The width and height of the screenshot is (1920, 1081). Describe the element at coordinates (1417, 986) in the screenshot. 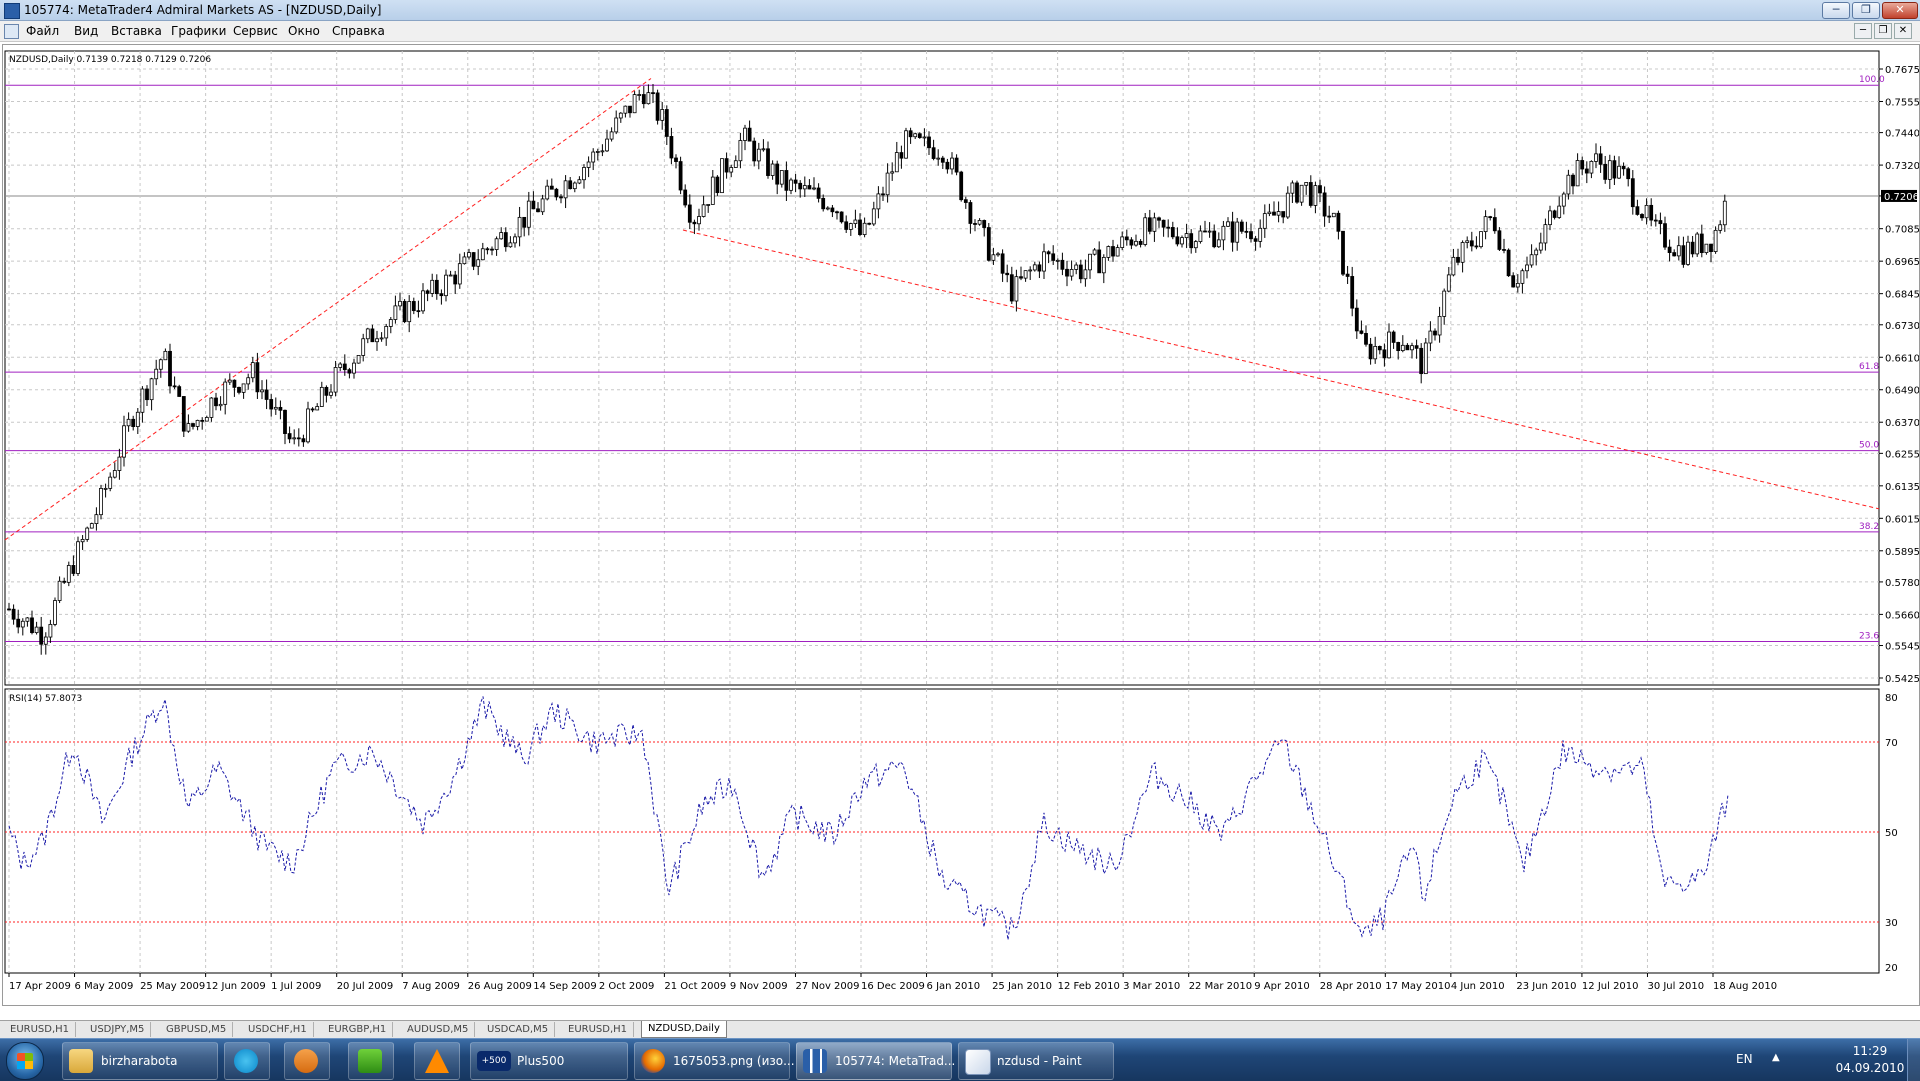

I see `date-axis-label: 17 May 2010` at that location.